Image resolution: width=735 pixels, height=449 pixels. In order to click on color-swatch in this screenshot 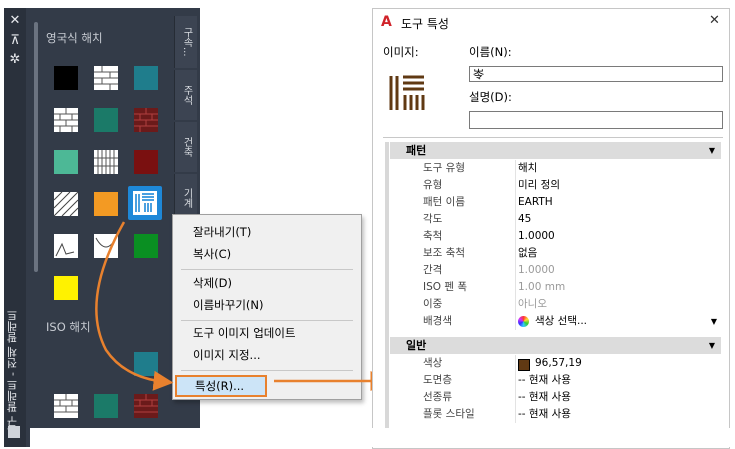, I will do `click(524, 365)`.